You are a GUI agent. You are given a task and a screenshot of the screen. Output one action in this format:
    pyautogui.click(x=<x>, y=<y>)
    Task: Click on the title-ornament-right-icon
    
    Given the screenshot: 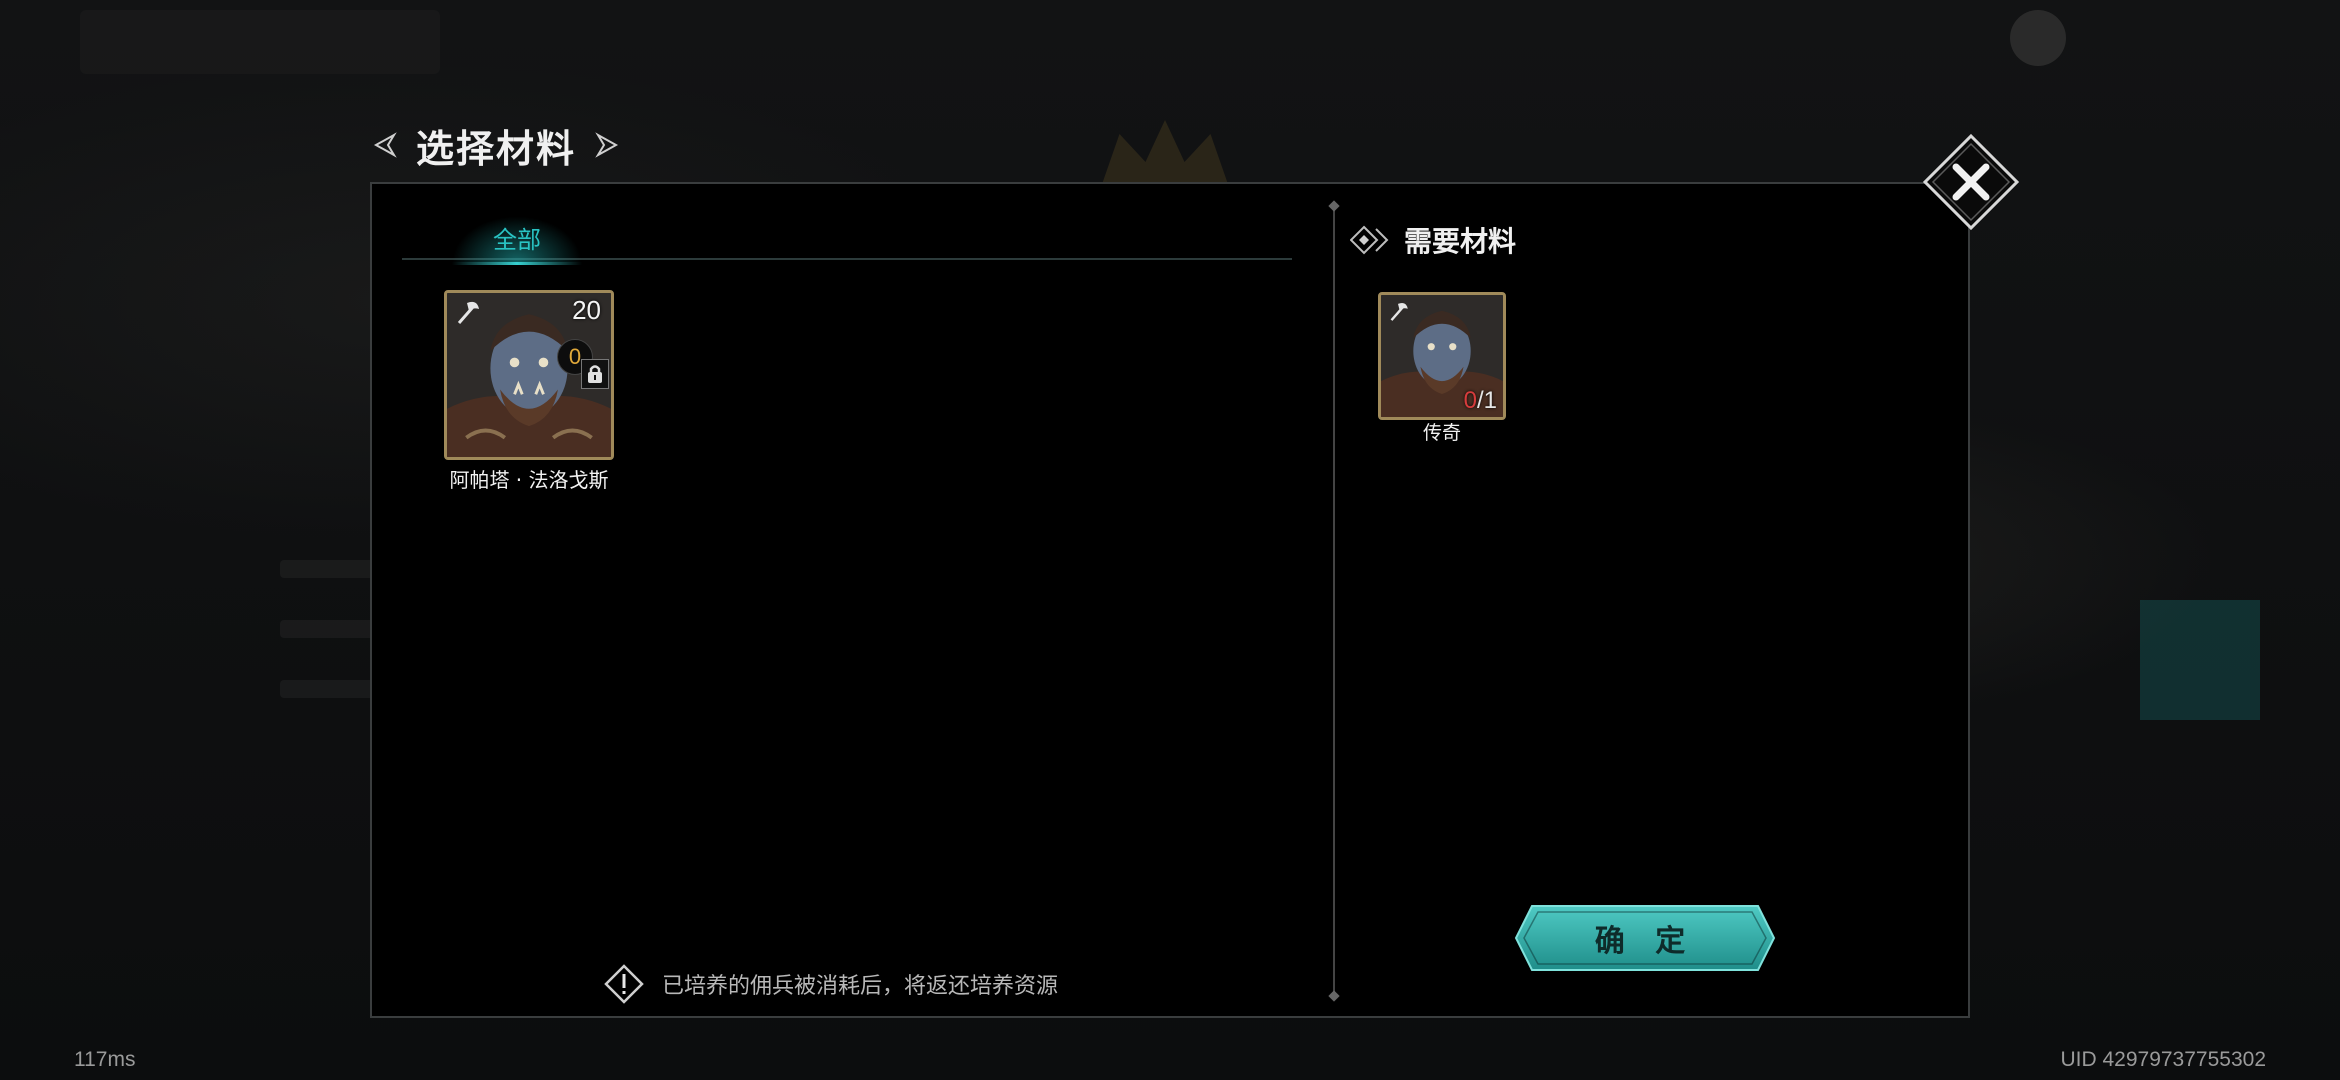 What is the action you would take?
    pyautogui.click(x=607, y=145)
    